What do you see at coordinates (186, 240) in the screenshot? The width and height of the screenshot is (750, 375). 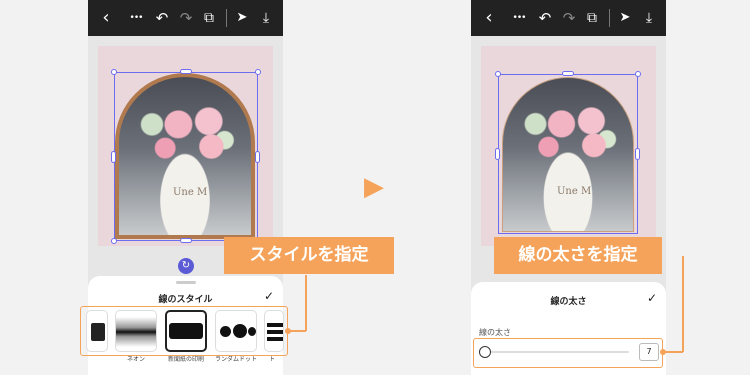 I see `resize-handle-bottom` at bounding box center [186, 240].